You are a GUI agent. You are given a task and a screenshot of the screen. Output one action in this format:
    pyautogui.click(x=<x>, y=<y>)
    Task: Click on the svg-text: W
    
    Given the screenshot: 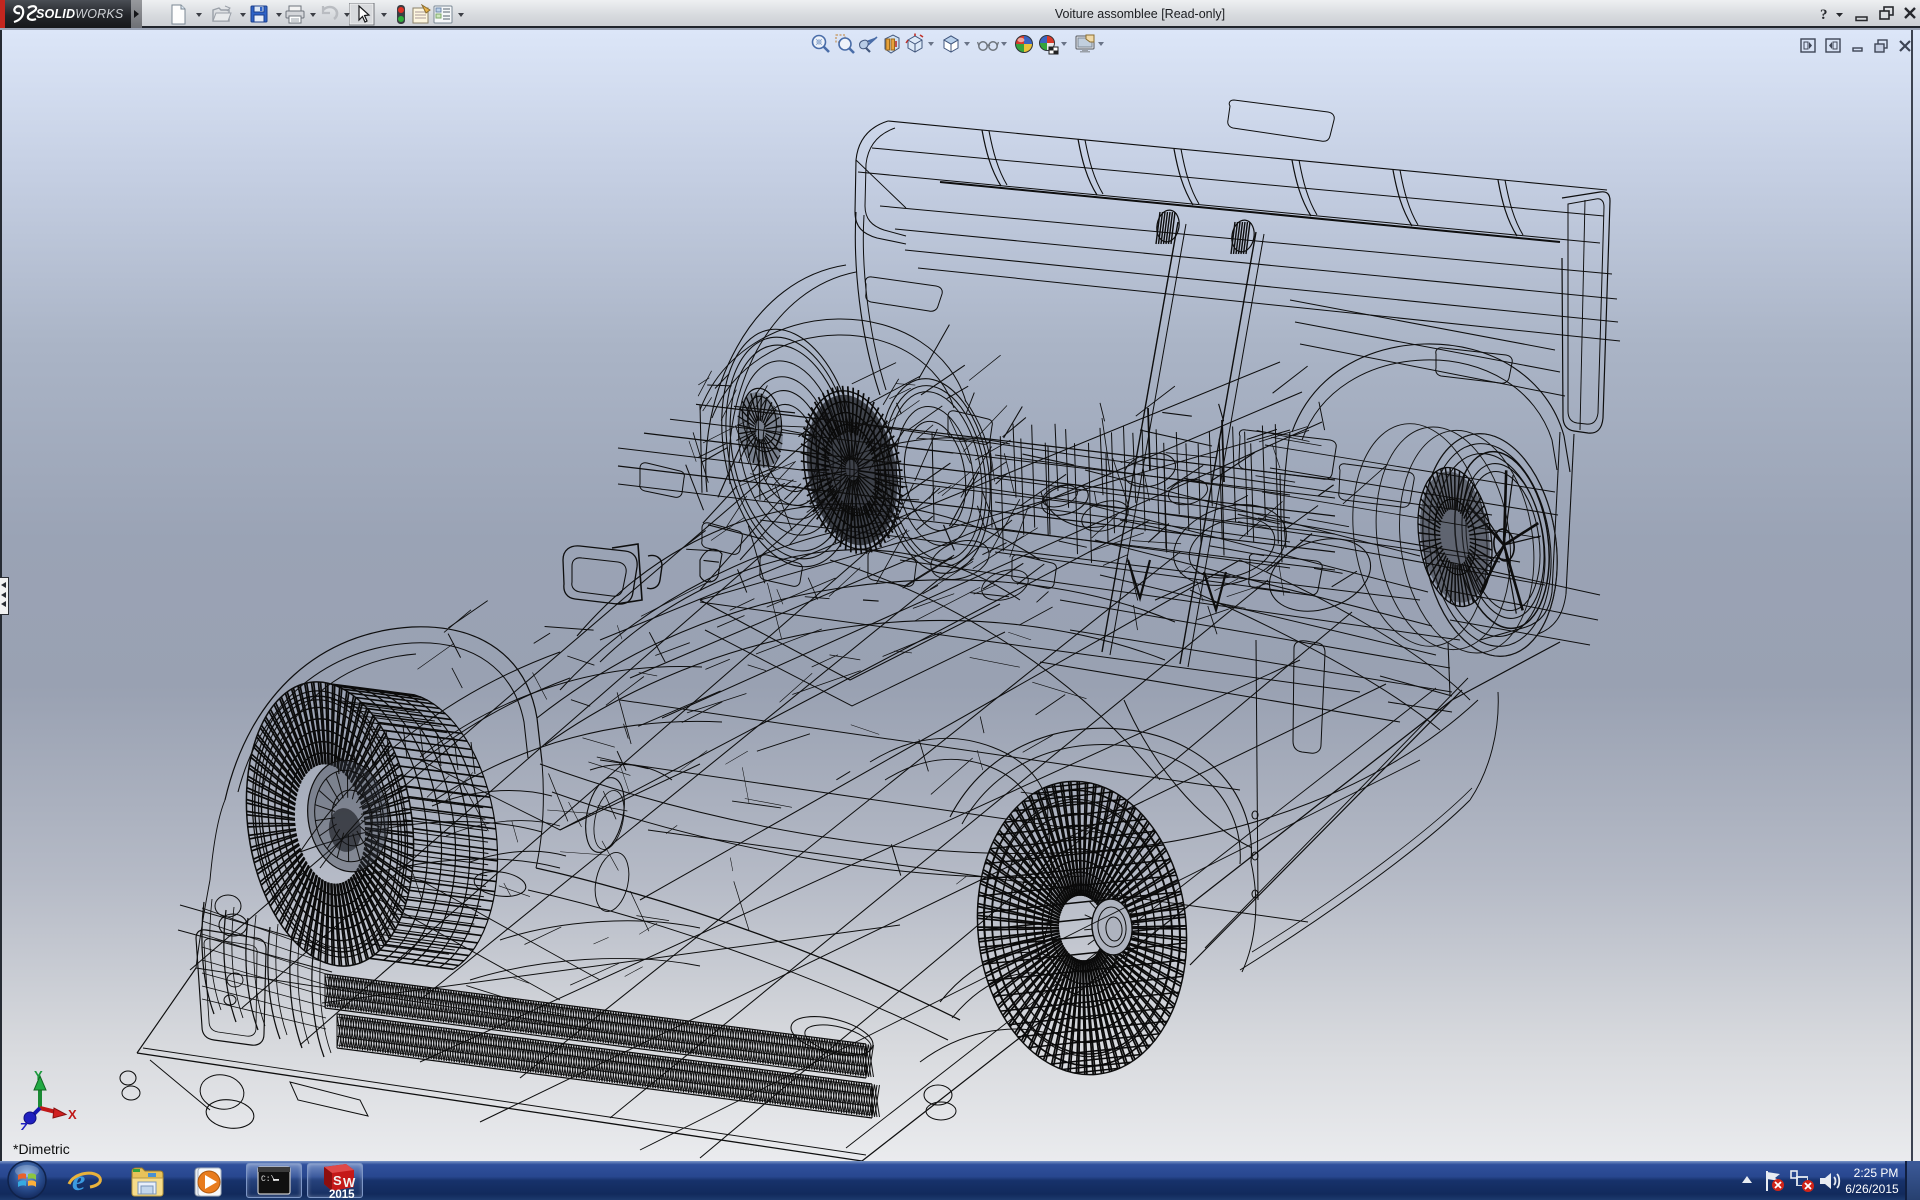 What is the action you would take?
    pyautogui.click(x=349, y=1182)
    